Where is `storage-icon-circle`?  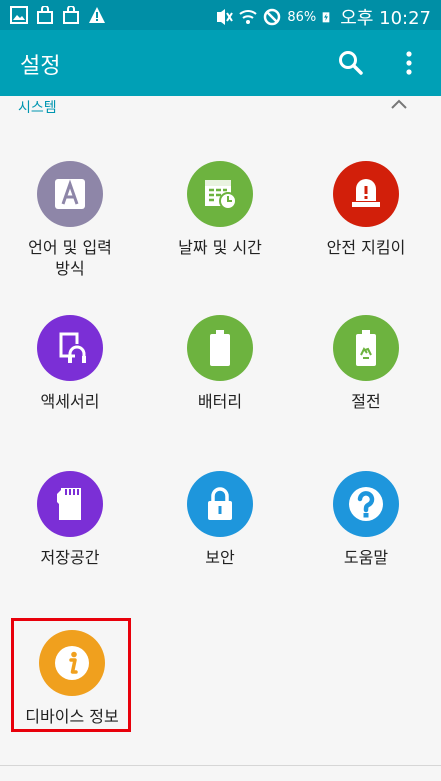 storage-icon-circle is located at coordinates (70, 504).